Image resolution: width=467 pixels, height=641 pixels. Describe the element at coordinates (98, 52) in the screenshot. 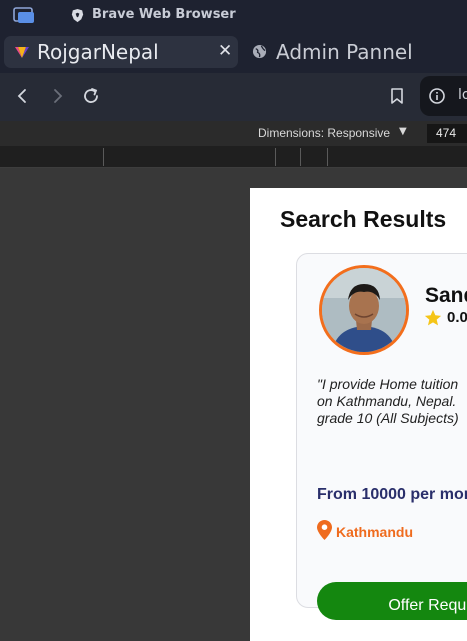

I see `tab-label: RojgarNepal` at that location.